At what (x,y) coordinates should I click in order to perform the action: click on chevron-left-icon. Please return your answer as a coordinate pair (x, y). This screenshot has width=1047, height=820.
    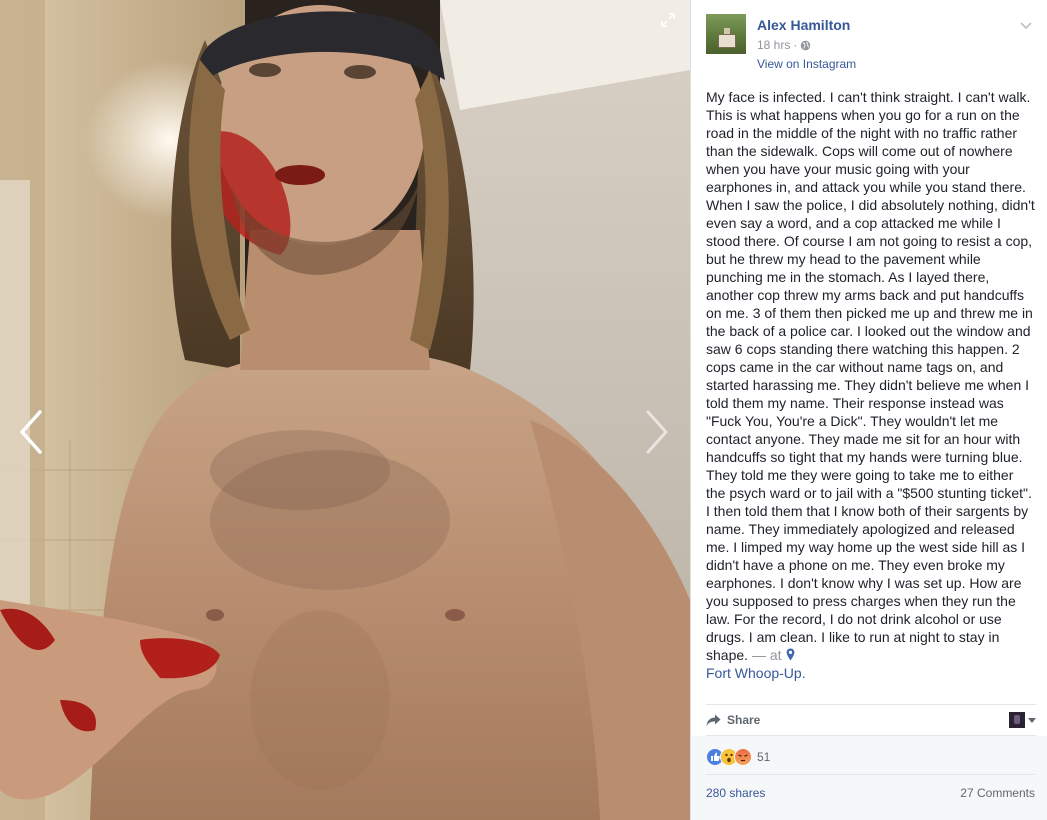
    Looking at the image, I should click on (31, 432).